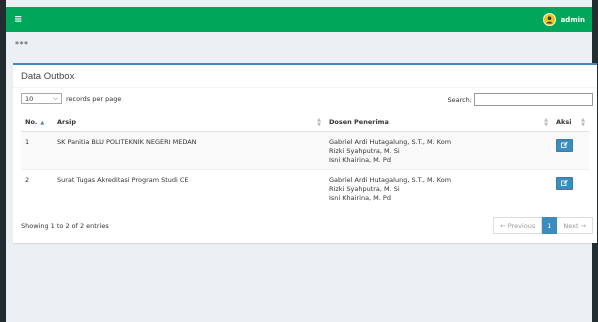 This screenshot has width=598, height=322. What do you see at coordinates (48, 76) in the screenshot?
I see `panel-title: Data Outbox` at bounding box center [48, 76].